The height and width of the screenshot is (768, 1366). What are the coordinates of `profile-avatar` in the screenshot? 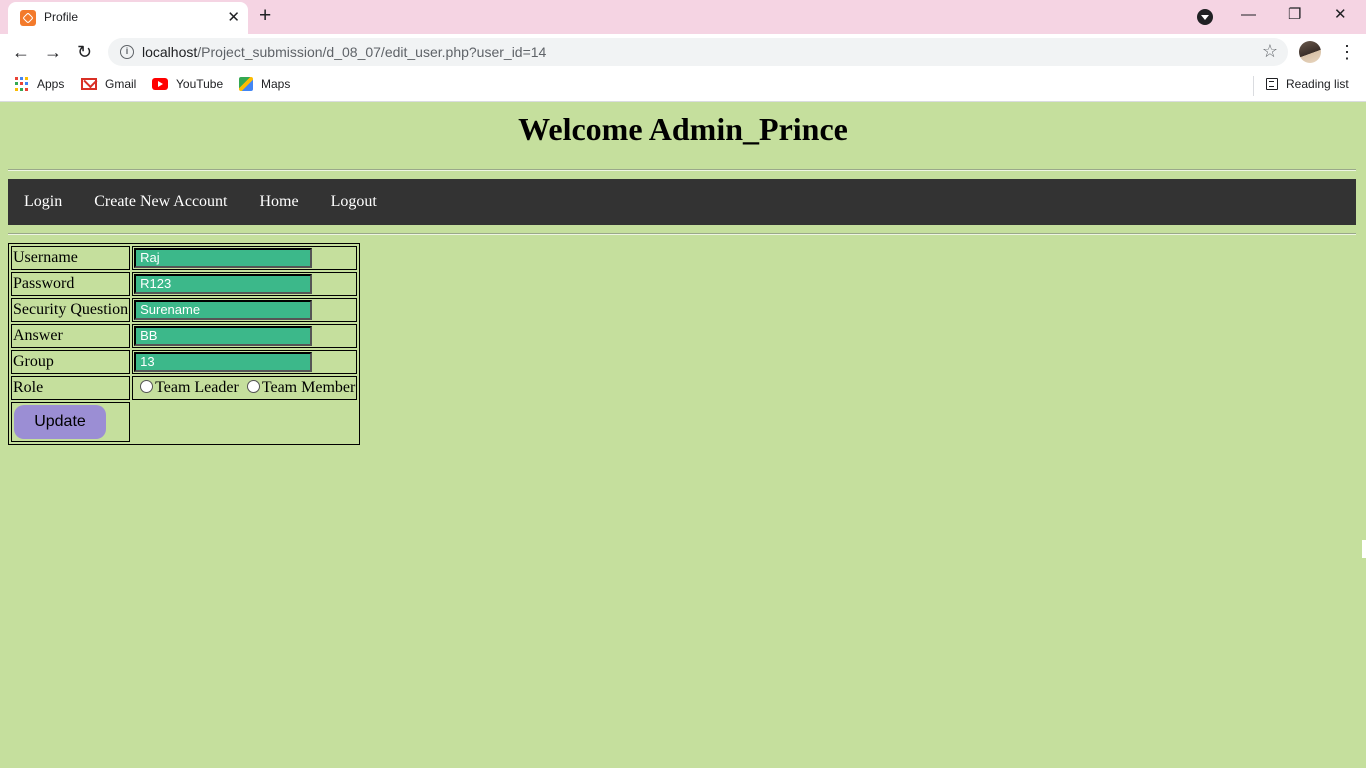 It's located at (1310, 52).